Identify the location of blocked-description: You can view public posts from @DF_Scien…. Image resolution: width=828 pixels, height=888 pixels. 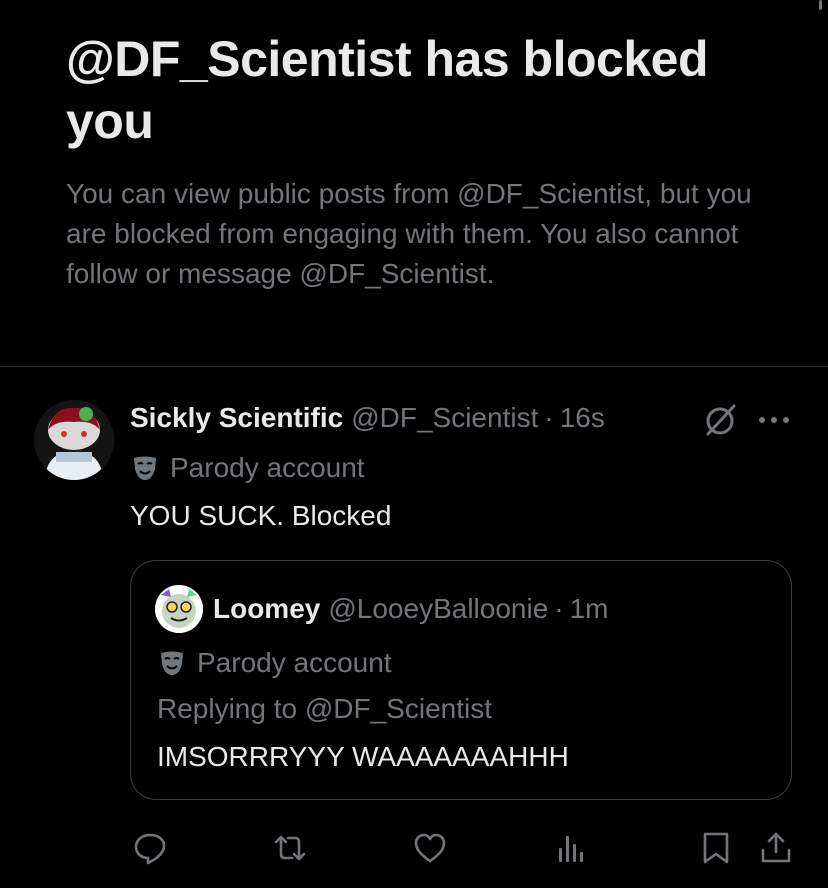
(409, 233).